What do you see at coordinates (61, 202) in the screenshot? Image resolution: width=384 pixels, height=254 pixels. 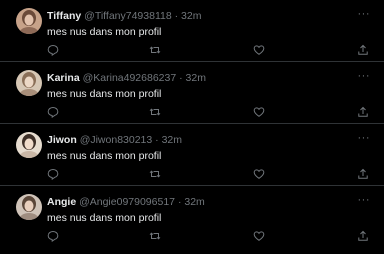 I see `display-name: Angie` at bounding box center [61, 202].